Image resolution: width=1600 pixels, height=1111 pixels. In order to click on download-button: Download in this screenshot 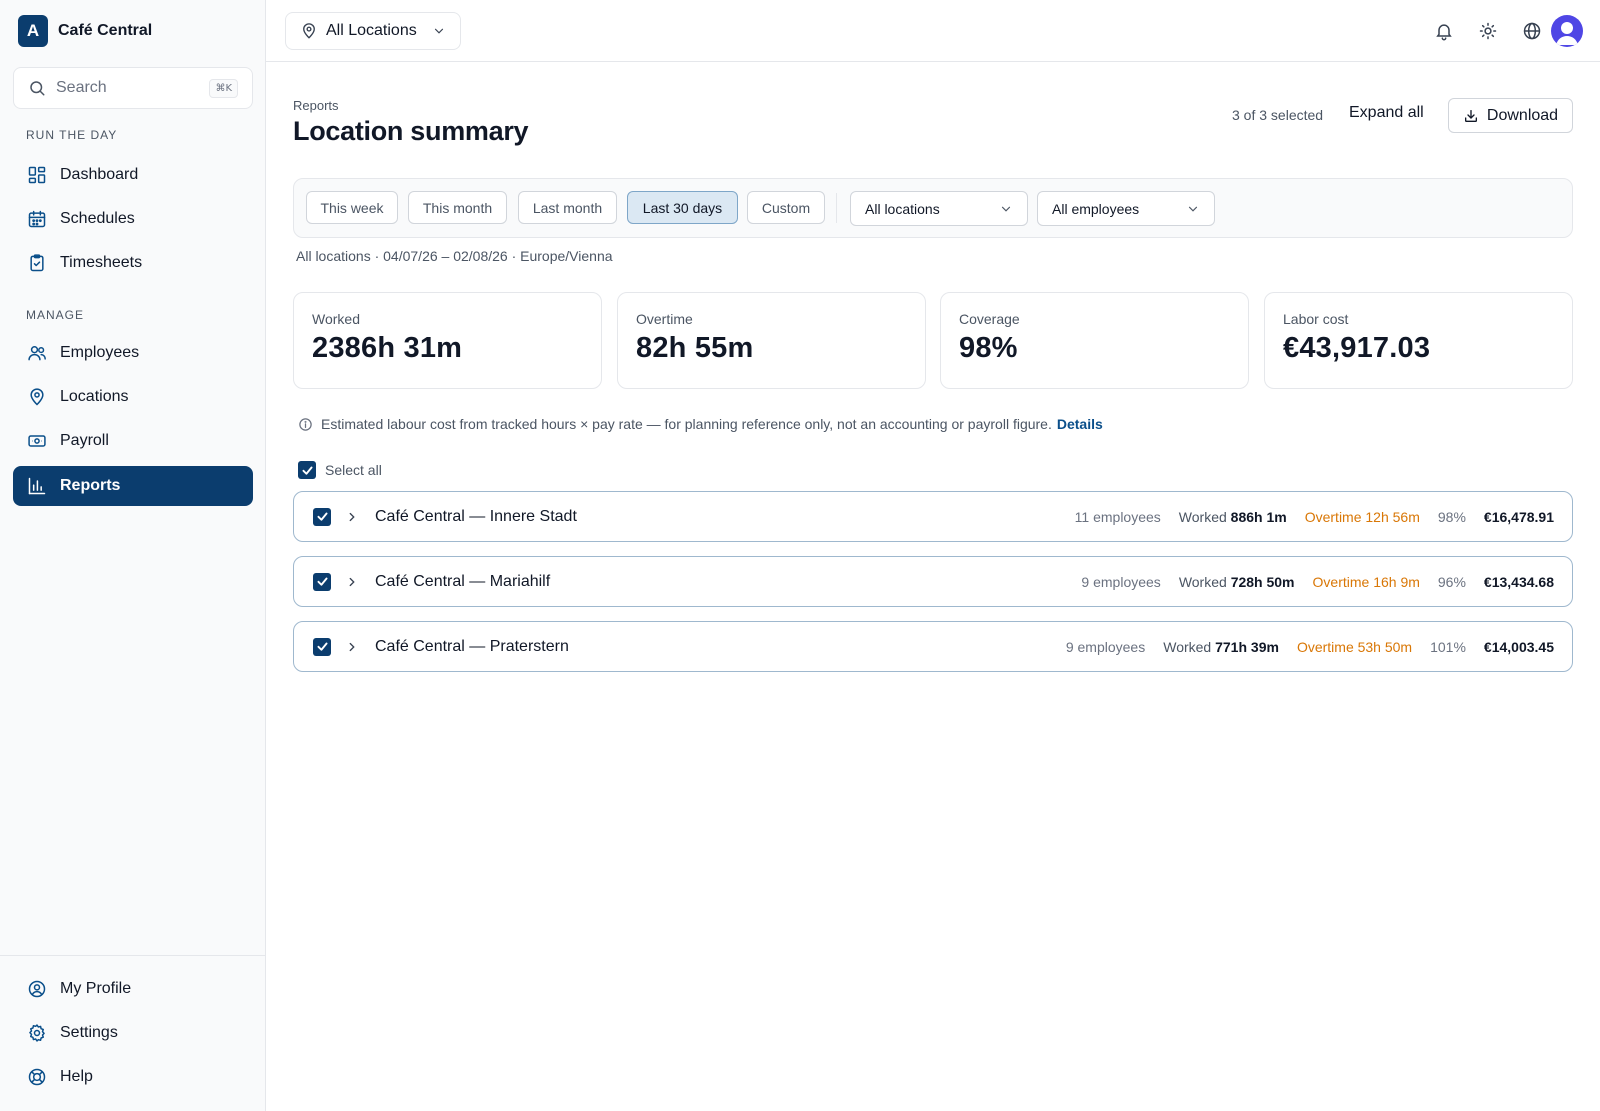, I will do `click(1510, 115)`.